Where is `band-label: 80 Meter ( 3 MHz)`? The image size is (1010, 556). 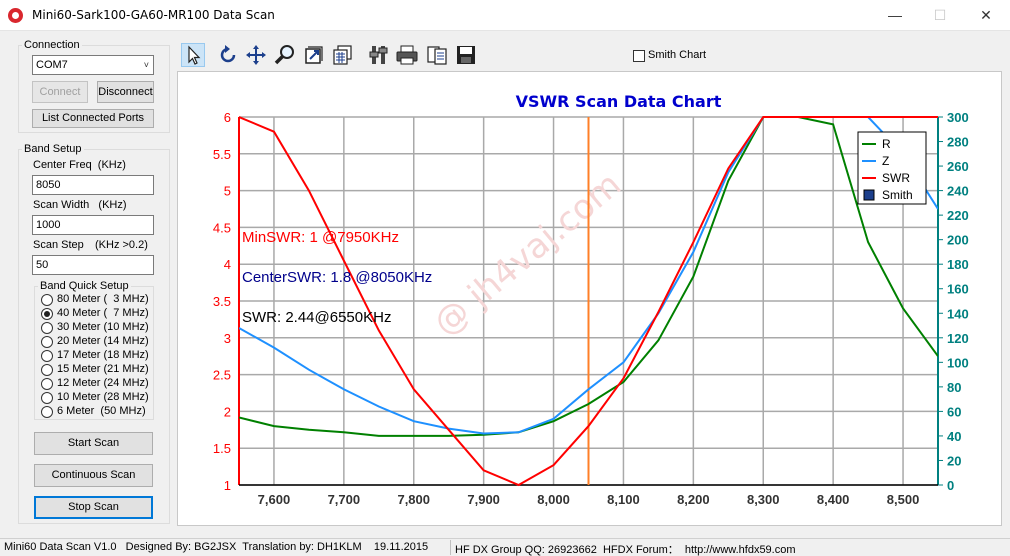 band-label: 80 Meter ( 3 MHz) is located at coordinates (103, 299).